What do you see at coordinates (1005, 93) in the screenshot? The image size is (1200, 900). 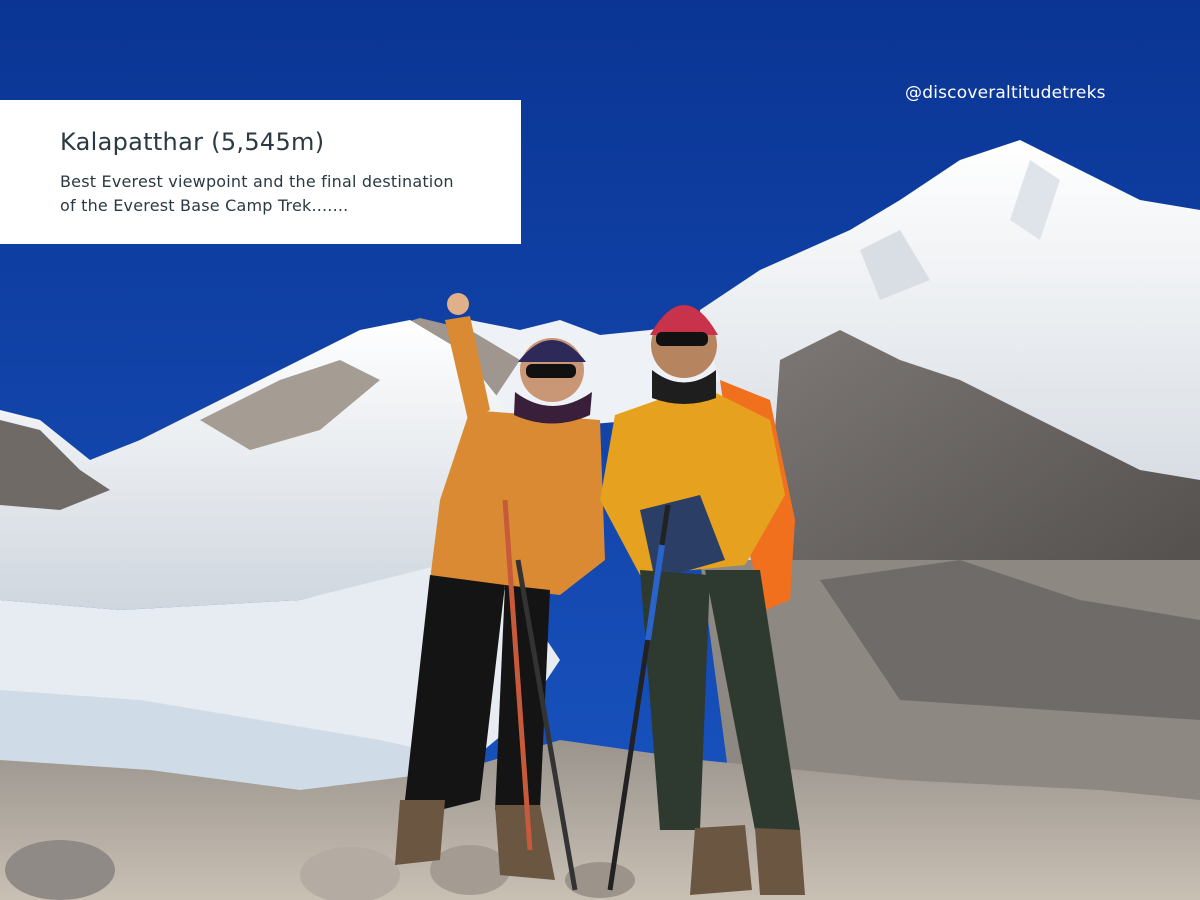 I see `watermark-handle: @discoveraltitudetreks` at bounding box center [1005, 93].